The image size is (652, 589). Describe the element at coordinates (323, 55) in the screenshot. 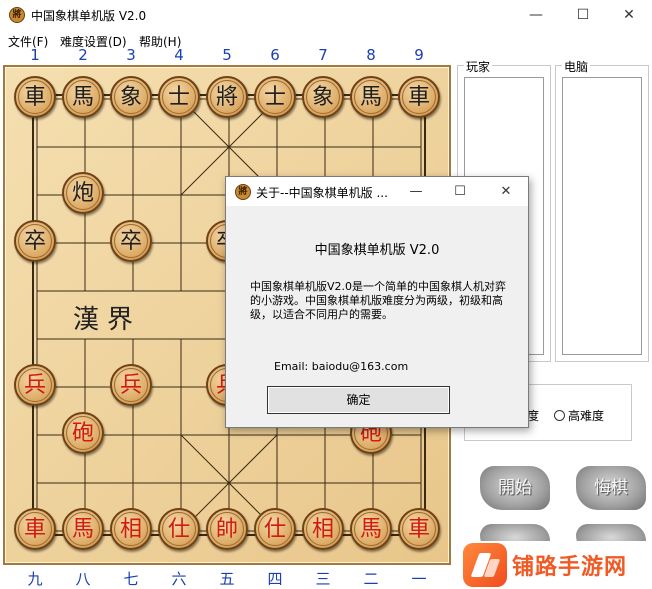

I see `top-column-number-7: 7` at that location.